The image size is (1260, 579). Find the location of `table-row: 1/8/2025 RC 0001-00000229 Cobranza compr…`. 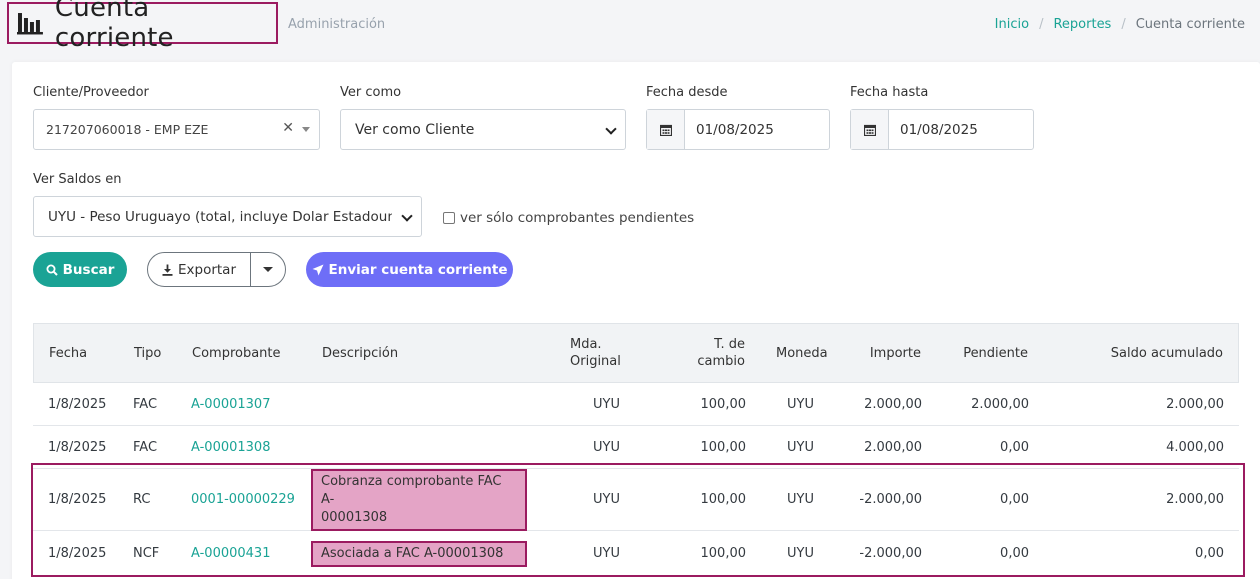

table-row: 1/8/2025 RC 0001-00000229 Cobranza compr… is located at coordinates (636, 499).